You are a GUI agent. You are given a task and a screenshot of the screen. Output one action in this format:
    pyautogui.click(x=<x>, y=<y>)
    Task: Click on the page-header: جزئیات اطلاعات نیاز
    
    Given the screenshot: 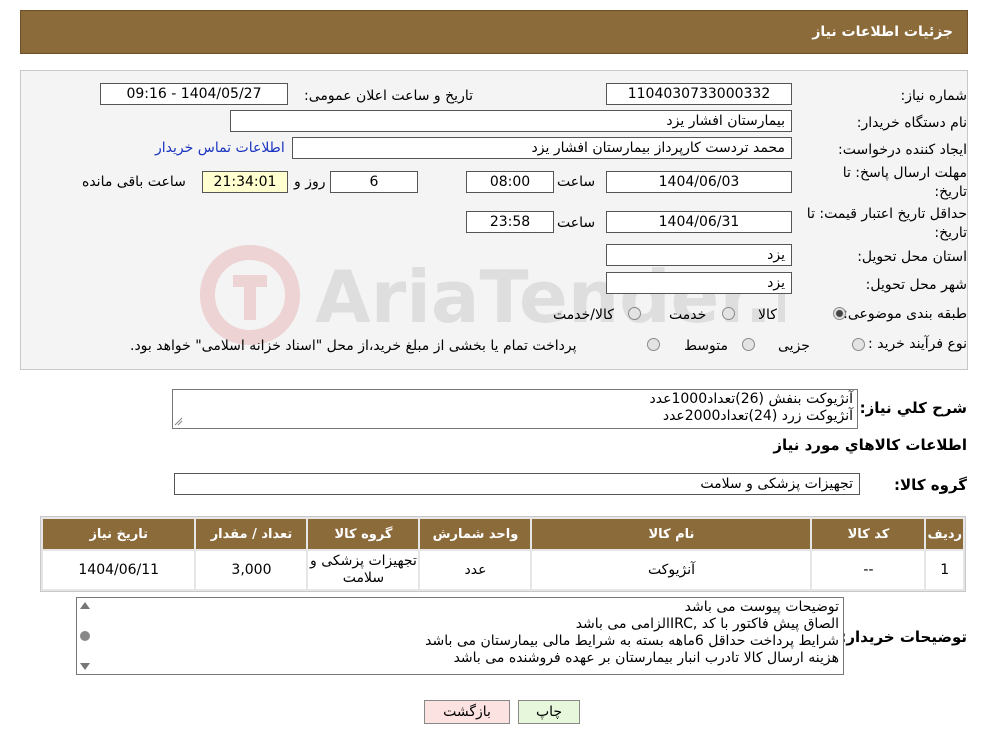 What is the action you would take?
    pyautogui.click(x=494, y=32)
    